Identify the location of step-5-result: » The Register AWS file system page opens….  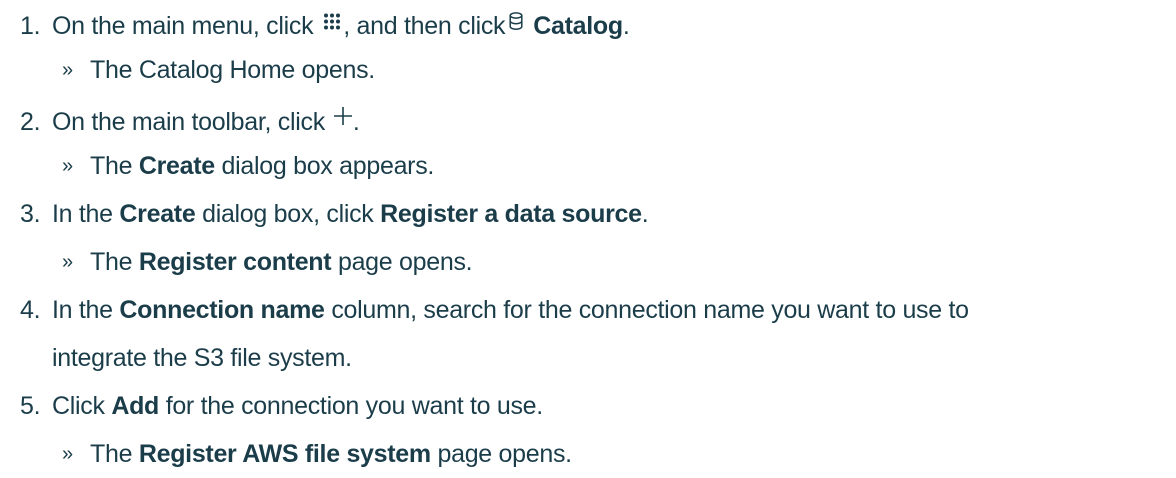
(317, 454).